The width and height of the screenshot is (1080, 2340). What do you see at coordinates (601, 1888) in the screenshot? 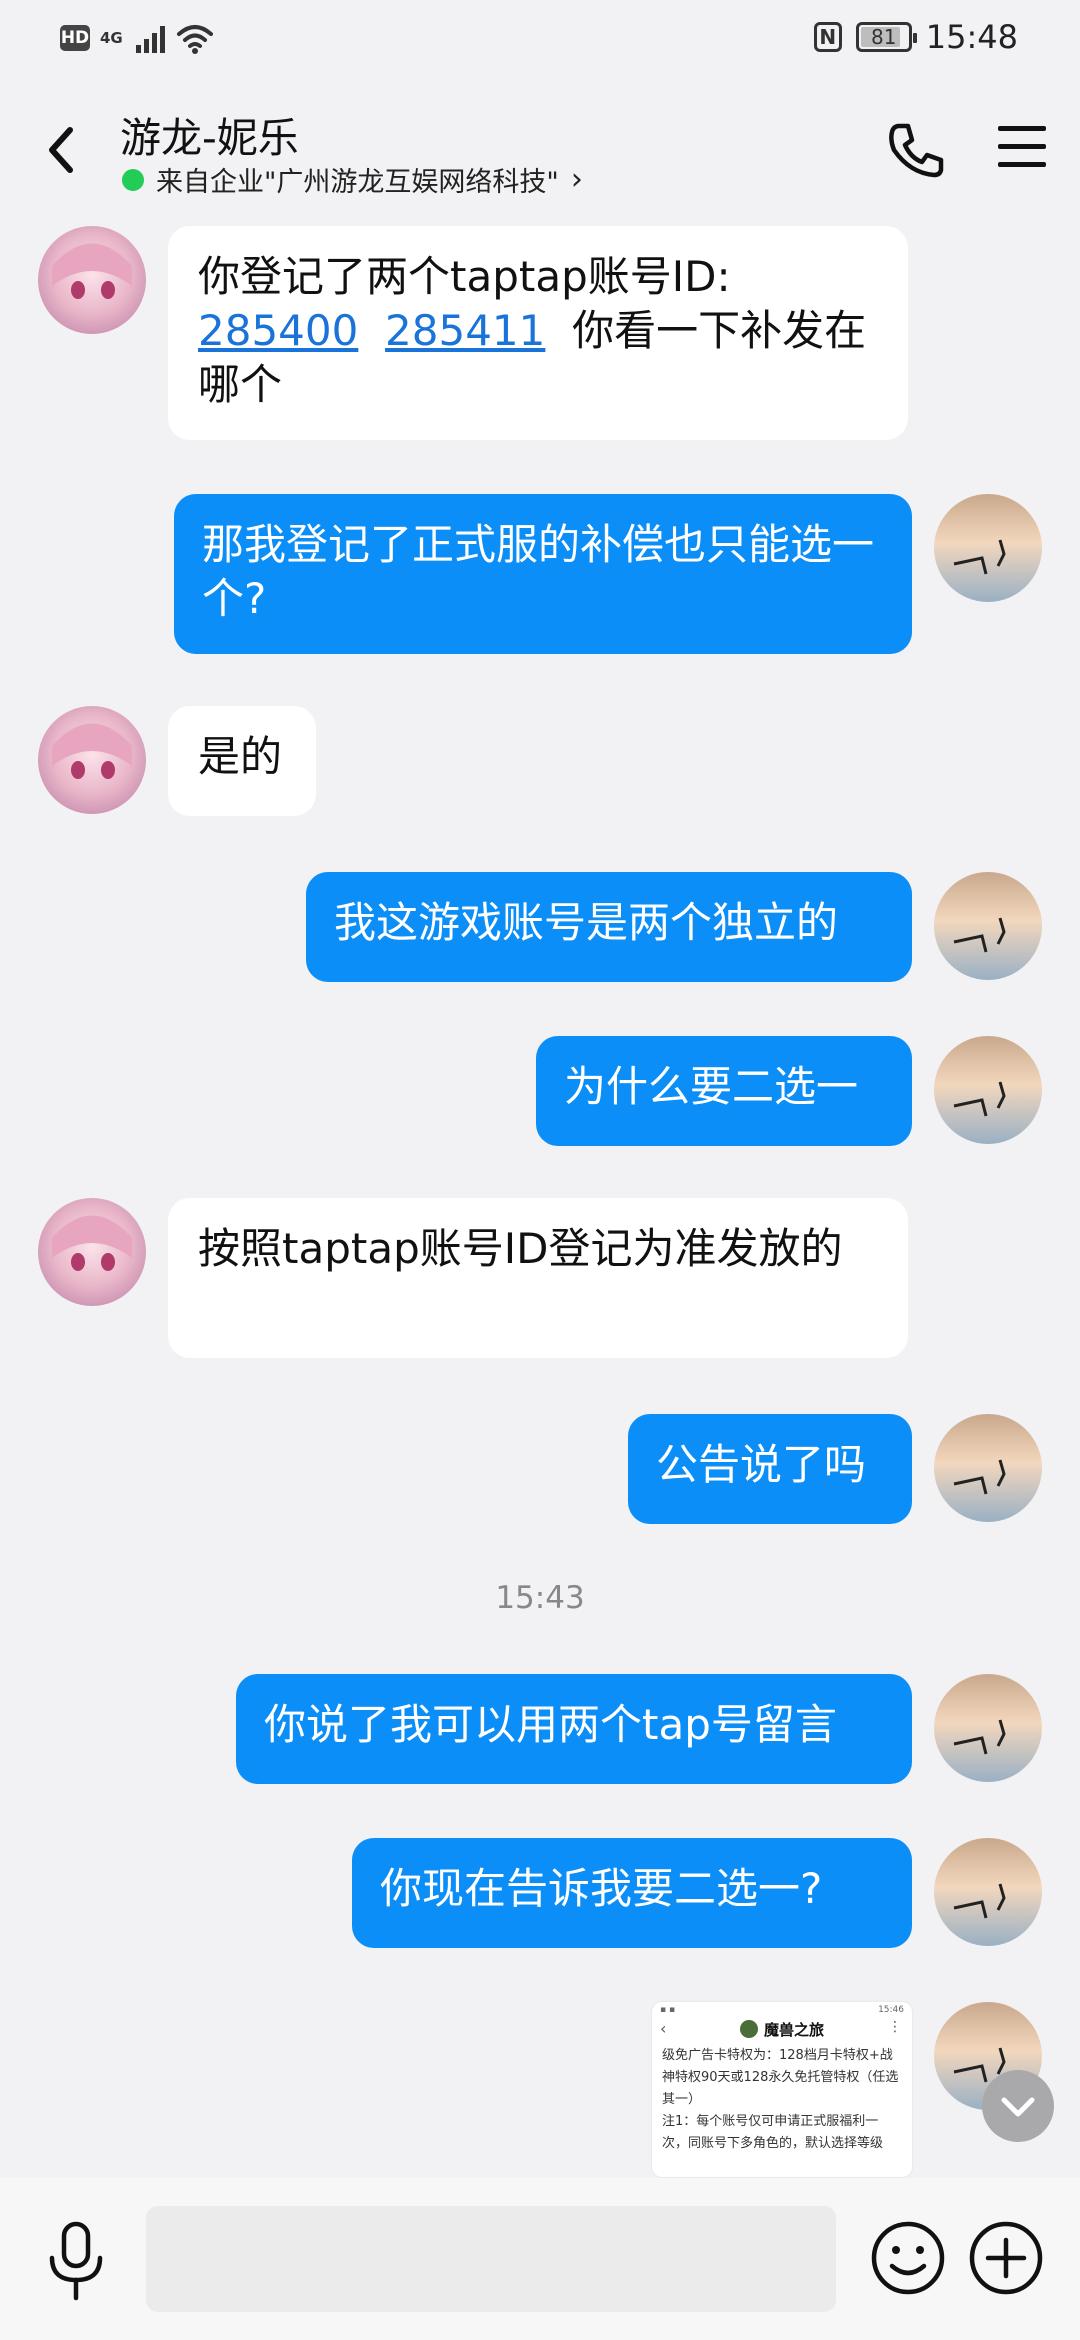
I see `message-text: 你现在告诉我要二选一?` at bounding box center [601, 1888].